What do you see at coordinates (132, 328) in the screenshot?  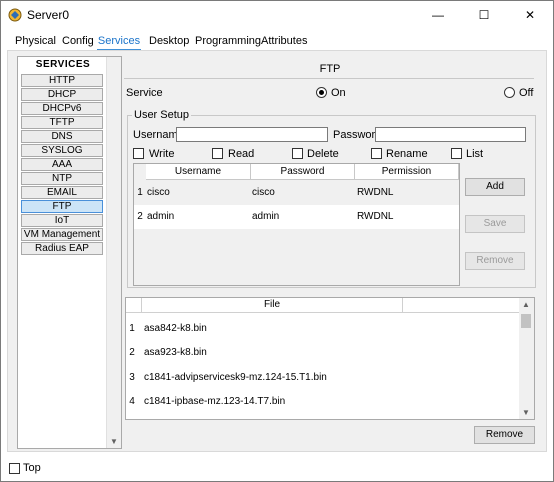 I see `file-row-number: 1` at bounding box center [132, 328].